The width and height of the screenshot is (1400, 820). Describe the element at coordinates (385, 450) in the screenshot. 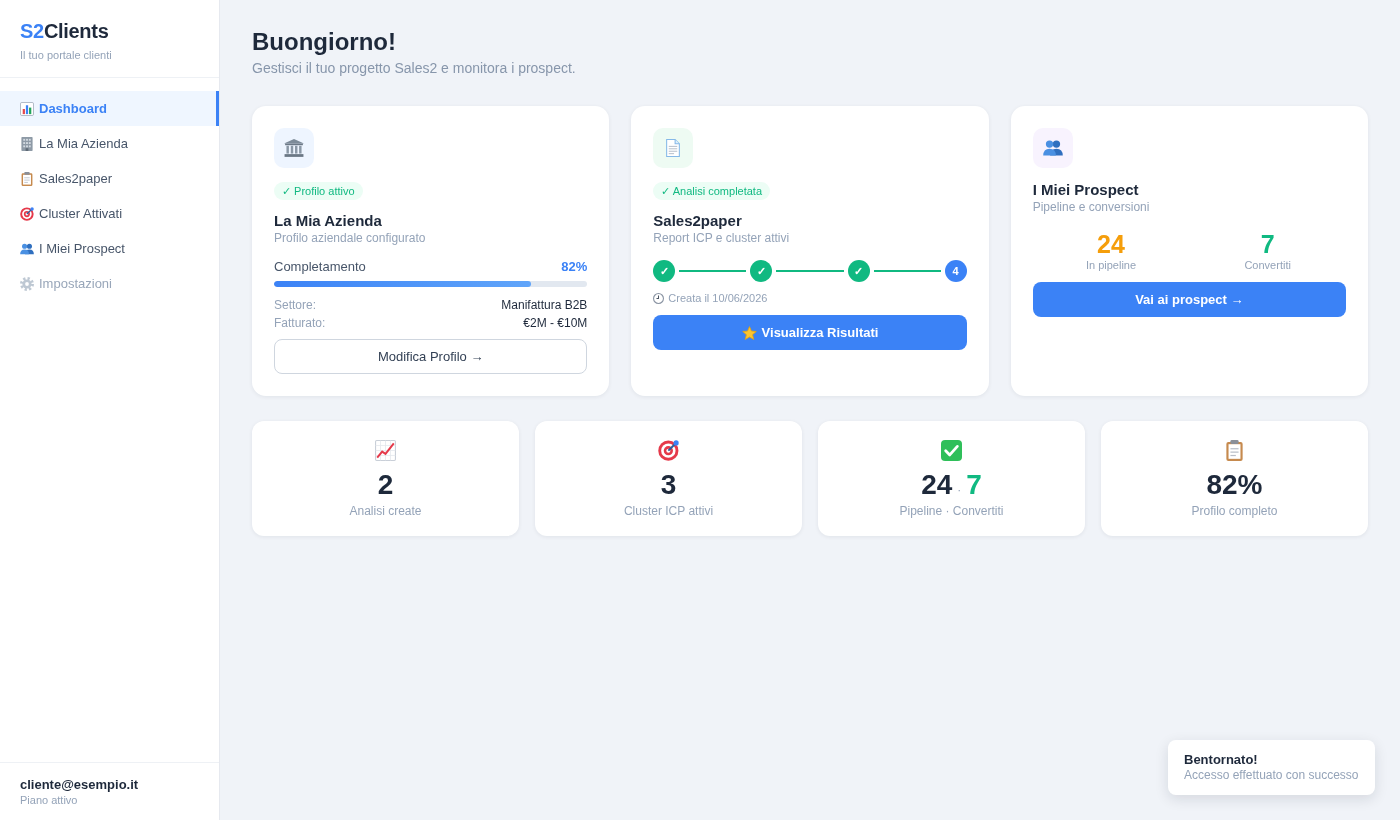

I see `chart-increasing-icon` at that location.